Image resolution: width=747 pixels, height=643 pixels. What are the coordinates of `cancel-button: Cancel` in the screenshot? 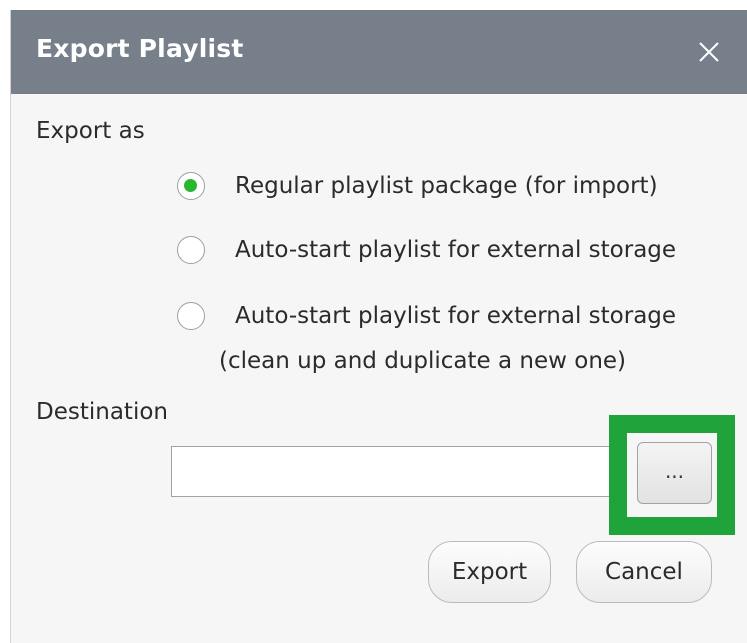 It's located at (644, 572).